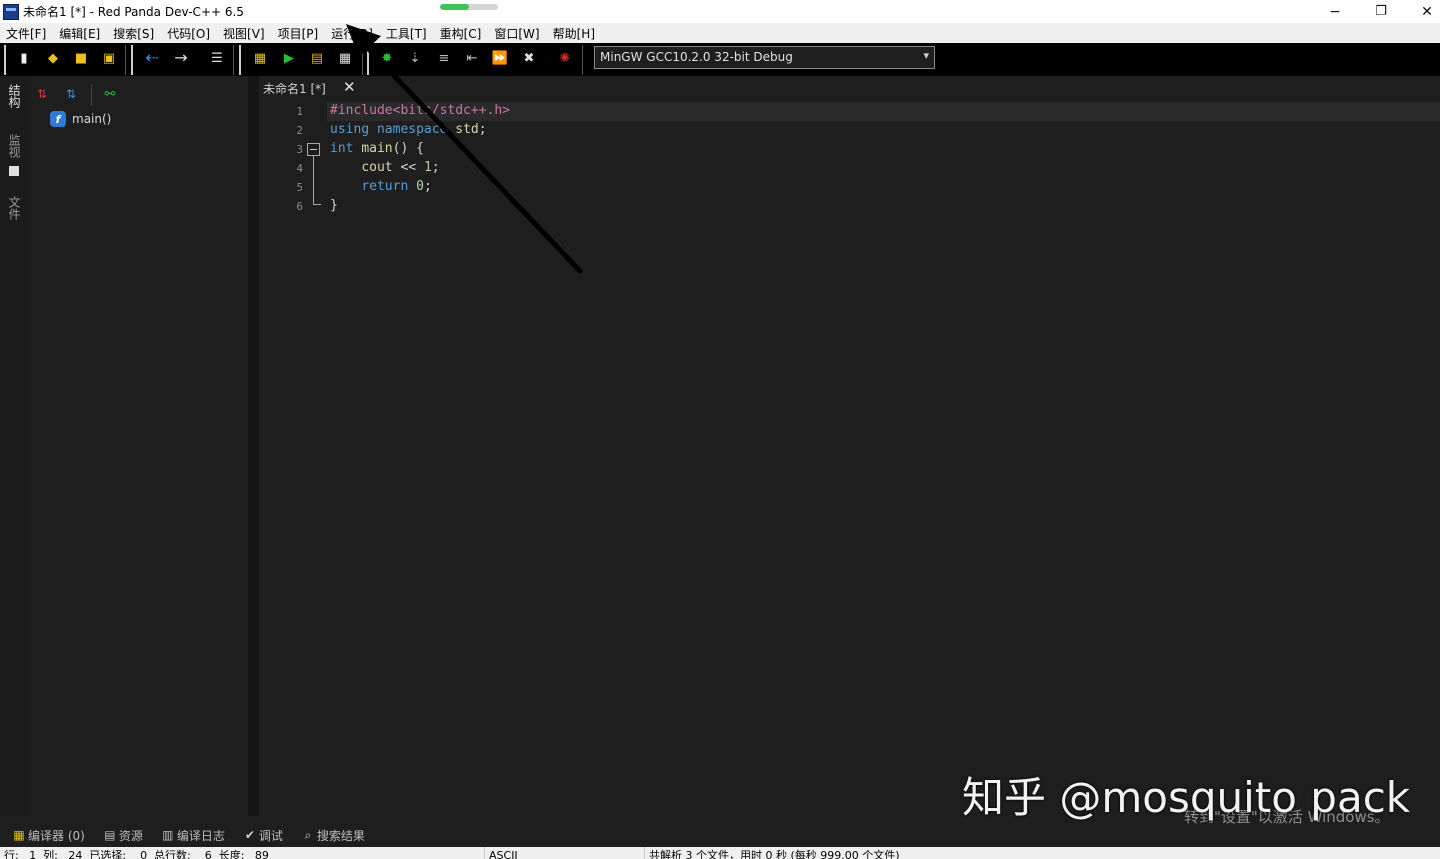 The height and width of the screenshot is (859, 1440). What do you see at coordinates (53, 58) in the screenshot?
I see `open-file-icon: ◆` at bounding box center [53, 58].